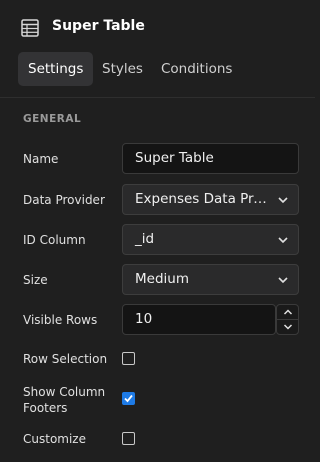 Image resolution: width=320 pixels, height=462 pixels. I want to click on tab-conditions: Conditions, so click(196, 69).